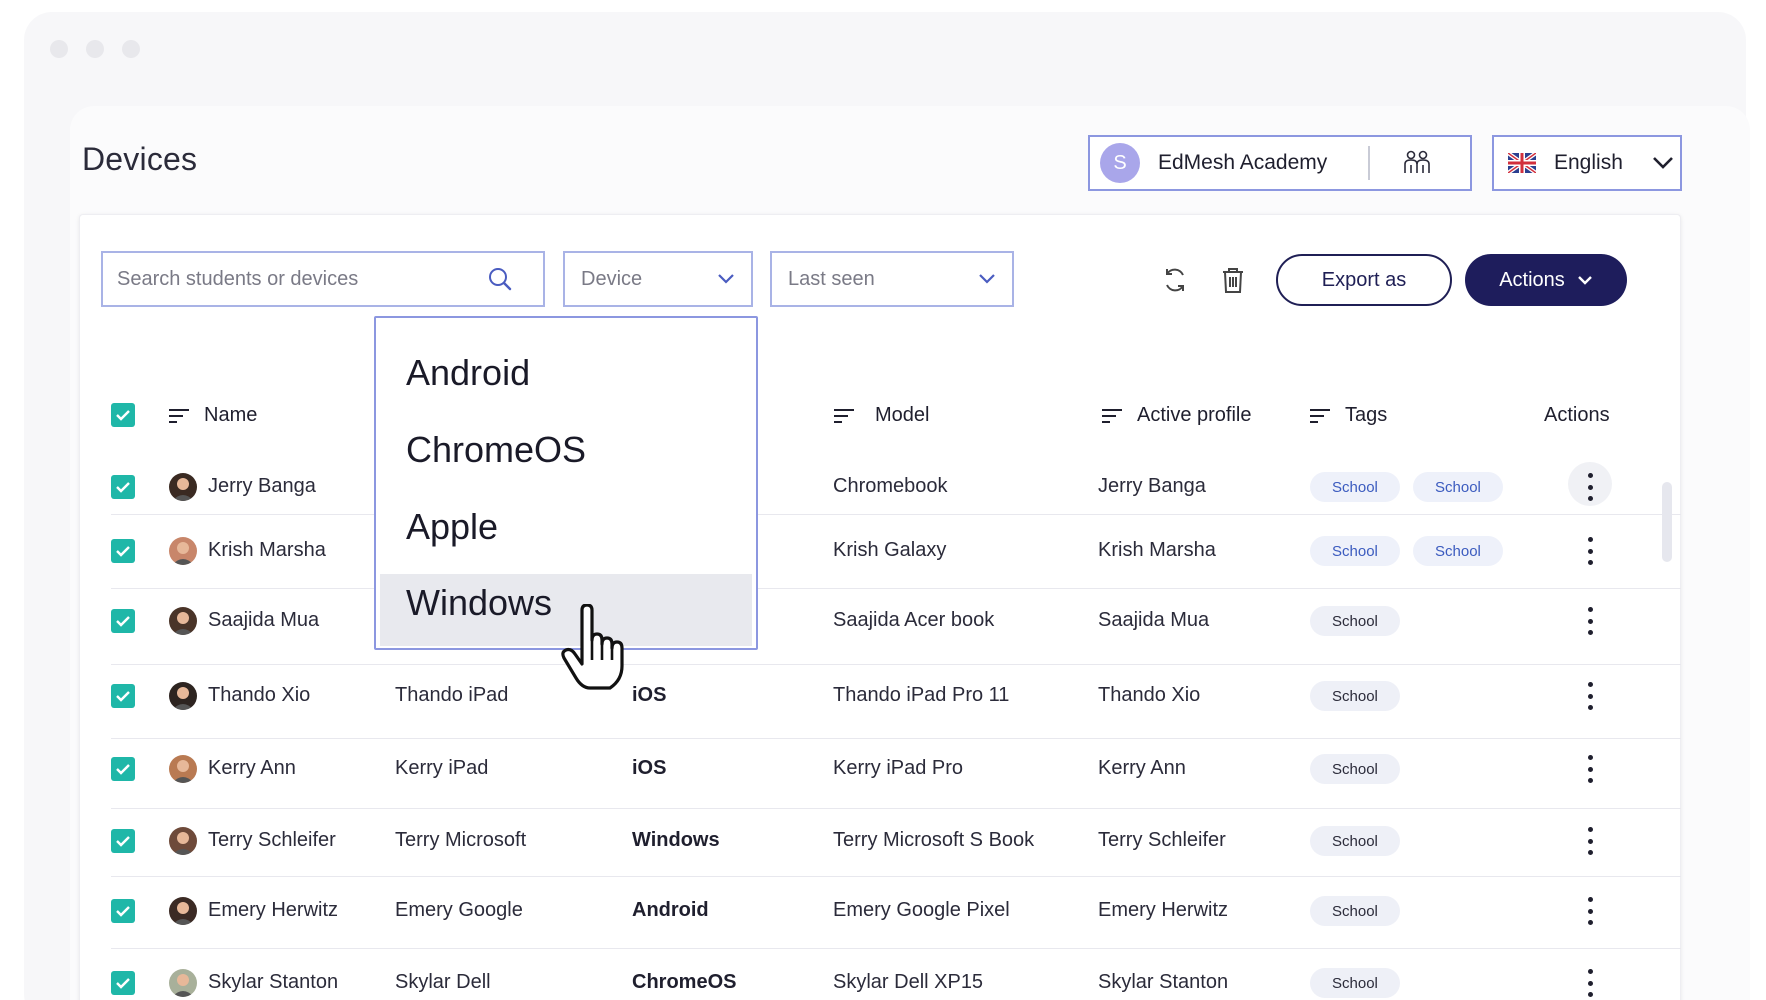  I want to click on row-model: Chromebook, so click(890, 486).